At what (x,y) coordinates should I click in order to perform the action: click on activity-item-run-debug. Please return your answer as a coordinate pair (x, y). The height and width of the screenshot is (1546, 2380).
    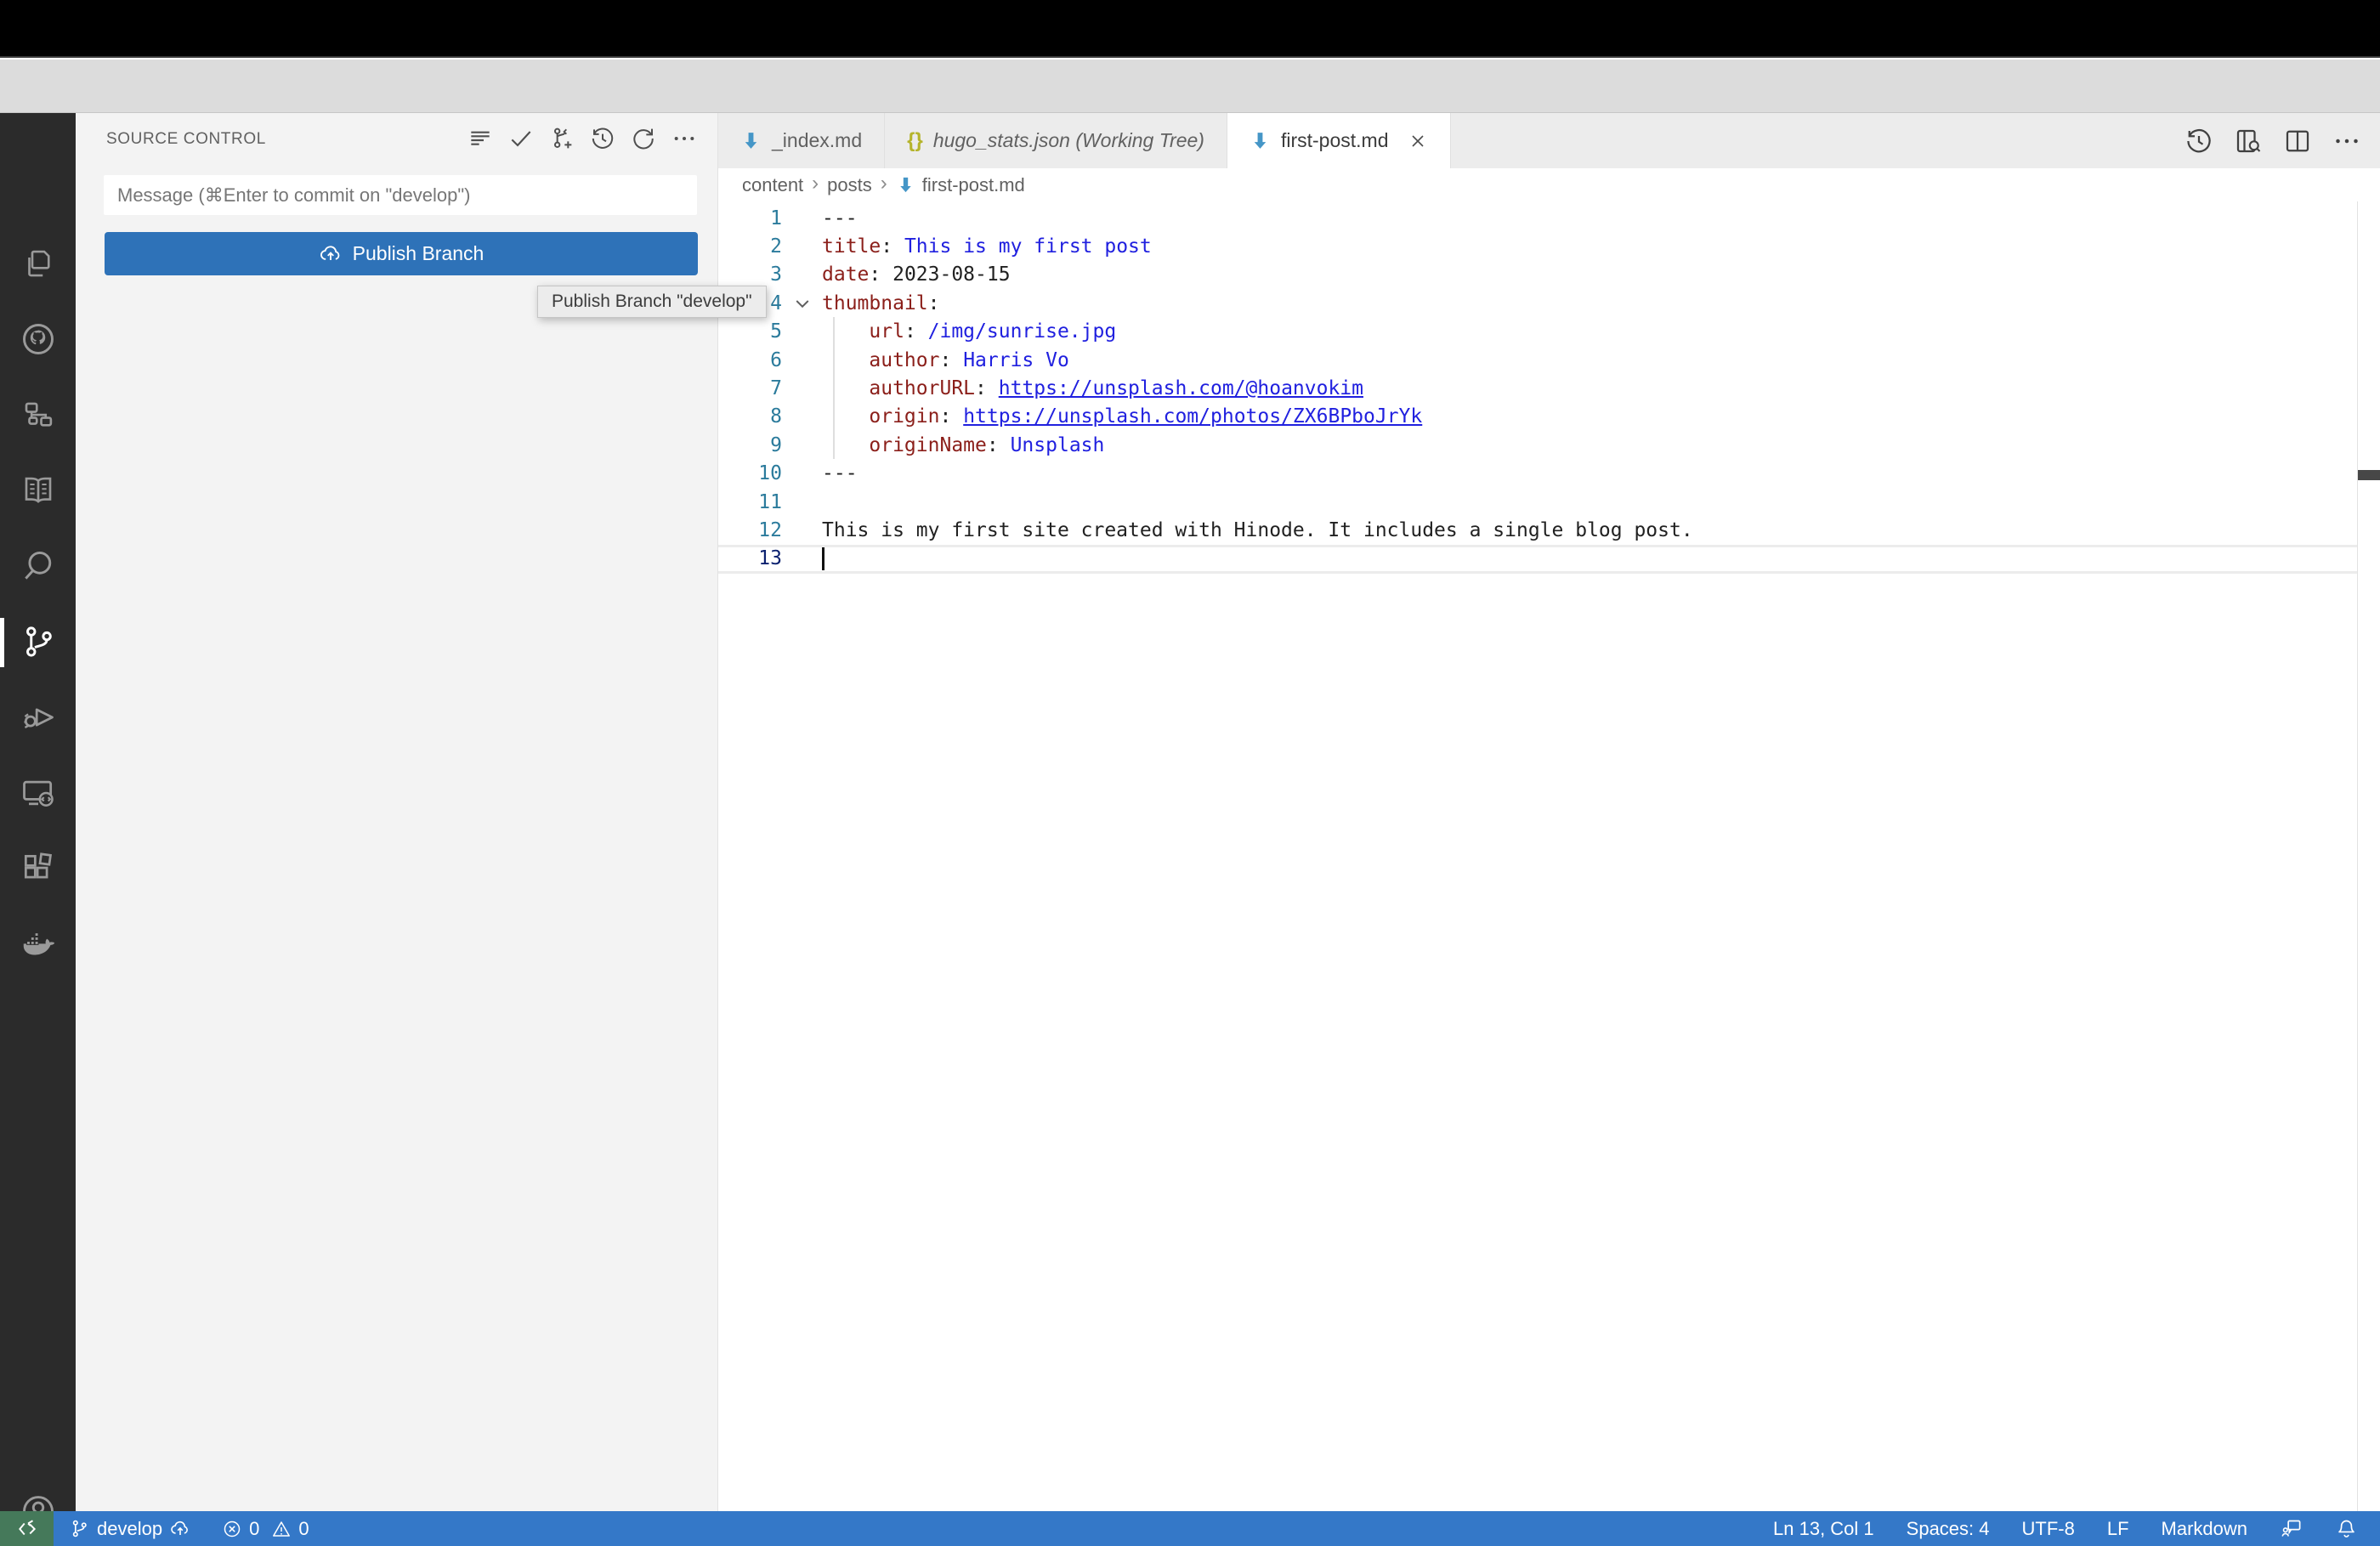
    Looking at the image, I should click on (38, 717).